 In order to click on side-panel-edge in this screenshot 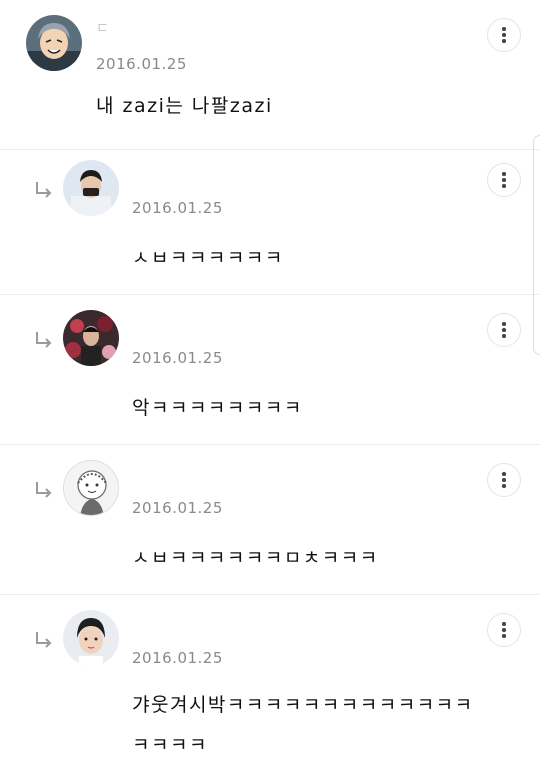, I will do `click(536, 245)`.